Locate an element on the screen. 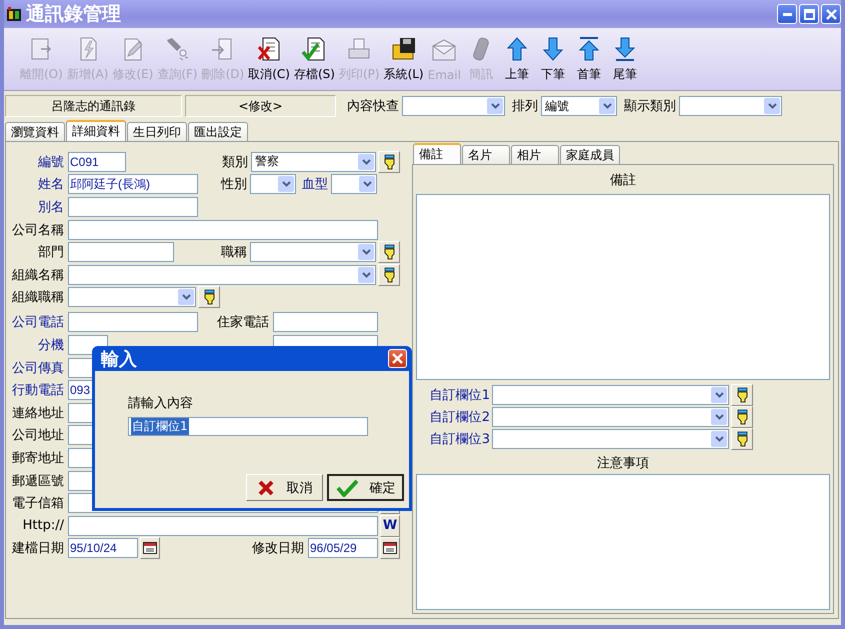 The width and height of the screenshot is (845, 629). field-label: 類別 is located at coordinates (235, 162).